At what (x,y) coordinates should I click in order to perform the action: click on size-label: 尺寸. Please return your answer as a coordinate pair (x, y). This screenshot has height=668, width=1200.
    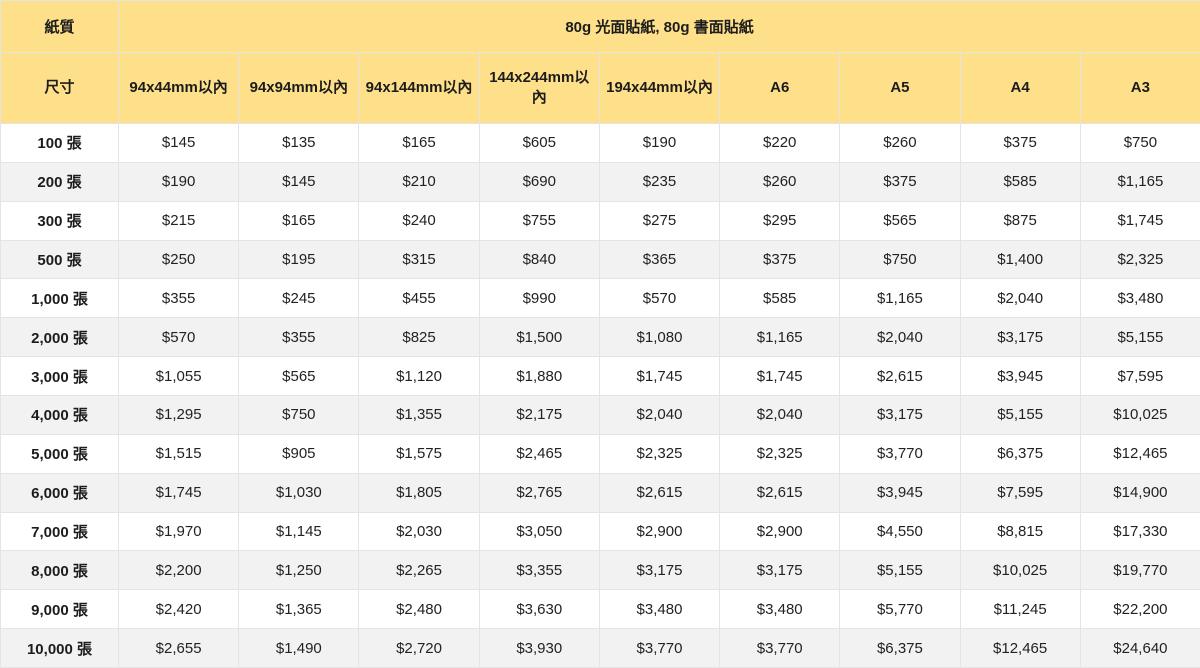
    Looking at the image, I should click on (60, 88).